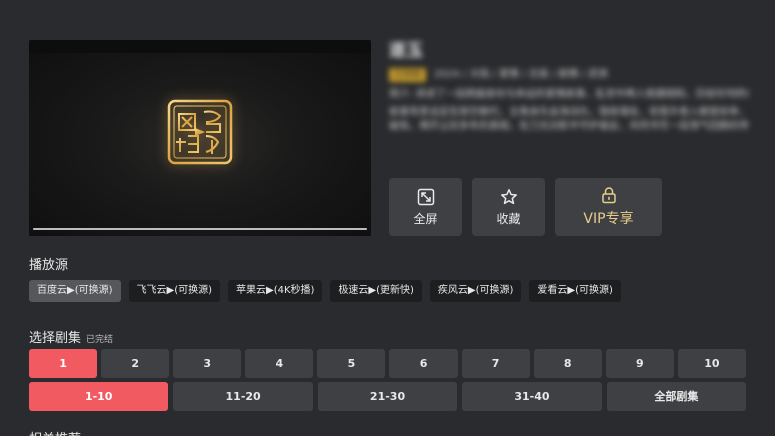 This screenshot has width=775, height=436. I want to click on video-title: 逐玉, so click(406, 51).